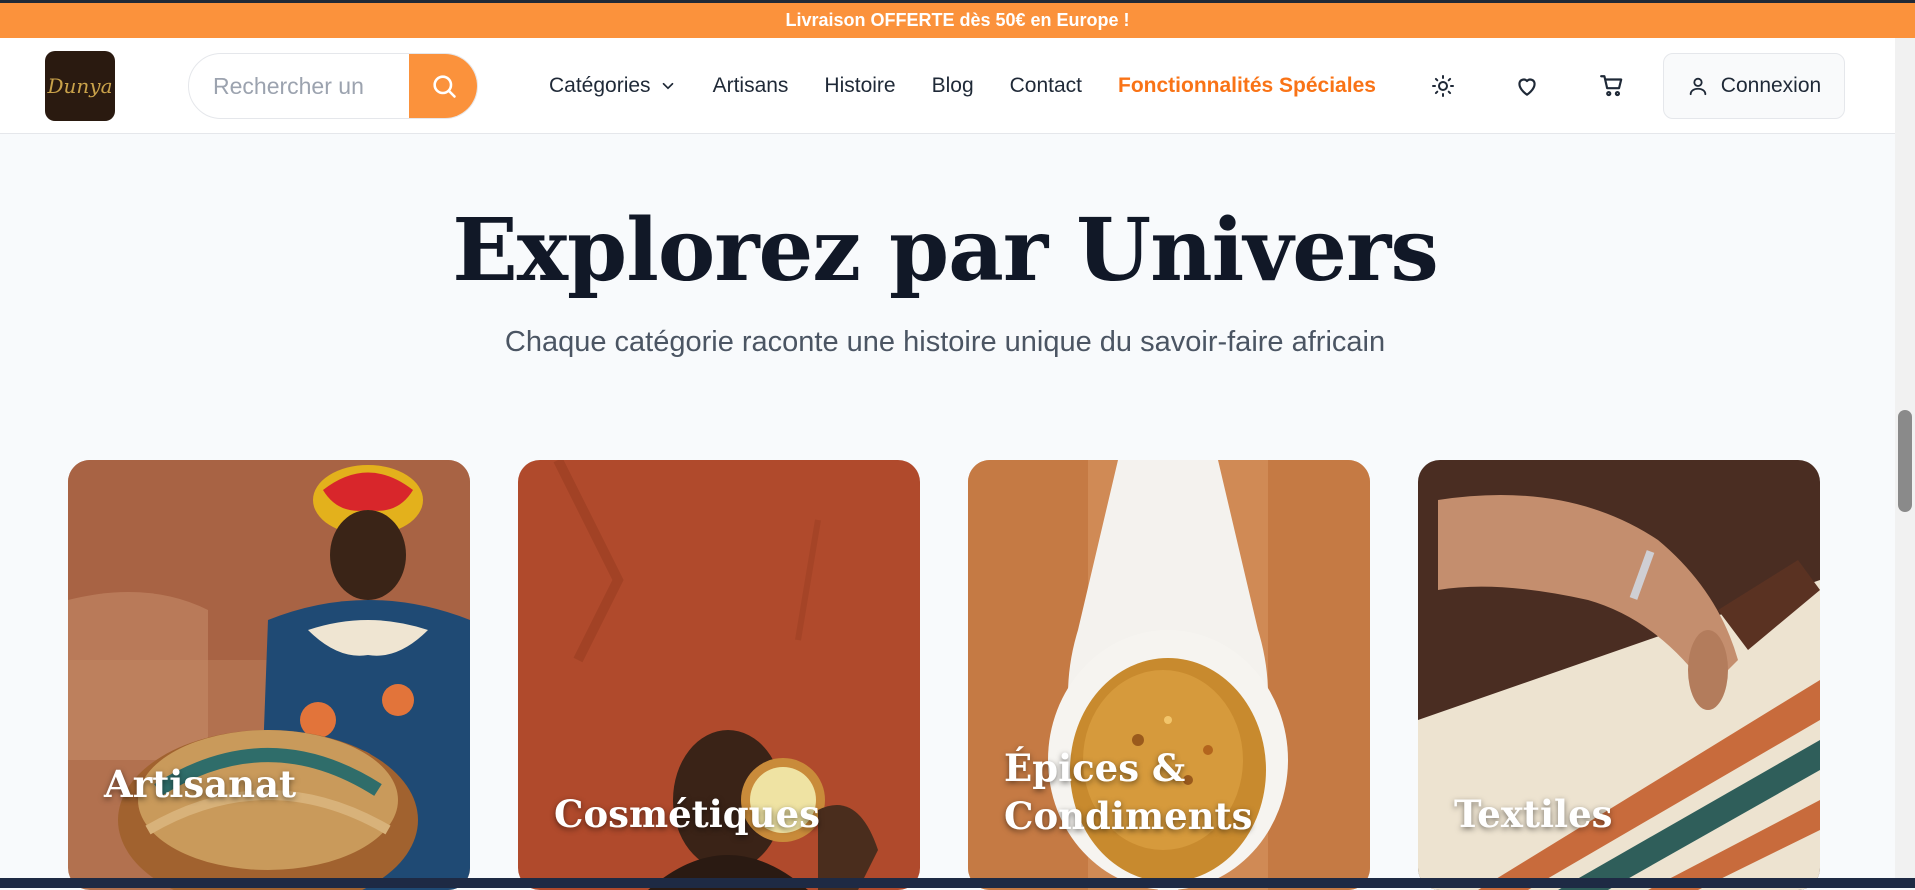 This screenshot has height=890, width=1915. I want to click on logo-text: Dunya, so click(80, 86).